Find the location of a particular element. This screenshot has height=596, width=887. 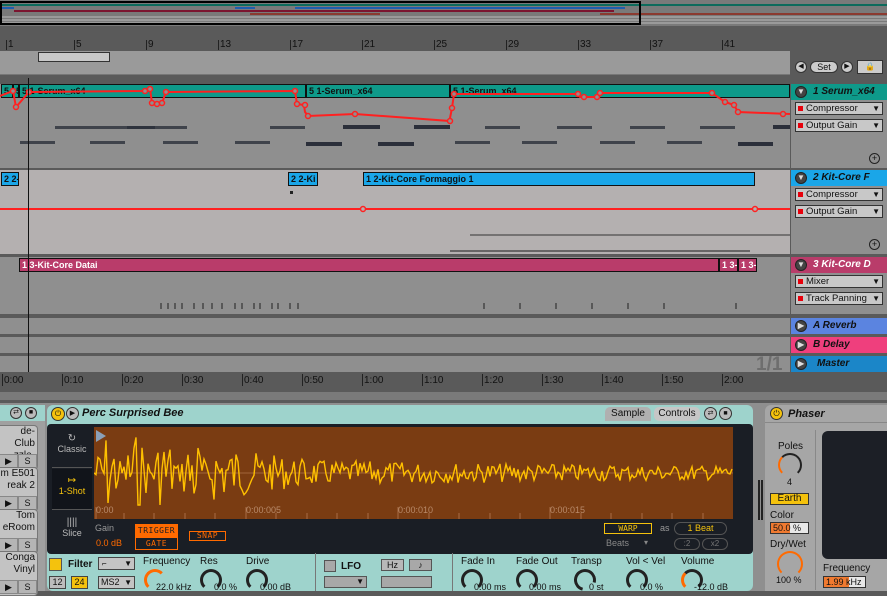

horizontal-scrollbar is located at coordinates (443, 396).